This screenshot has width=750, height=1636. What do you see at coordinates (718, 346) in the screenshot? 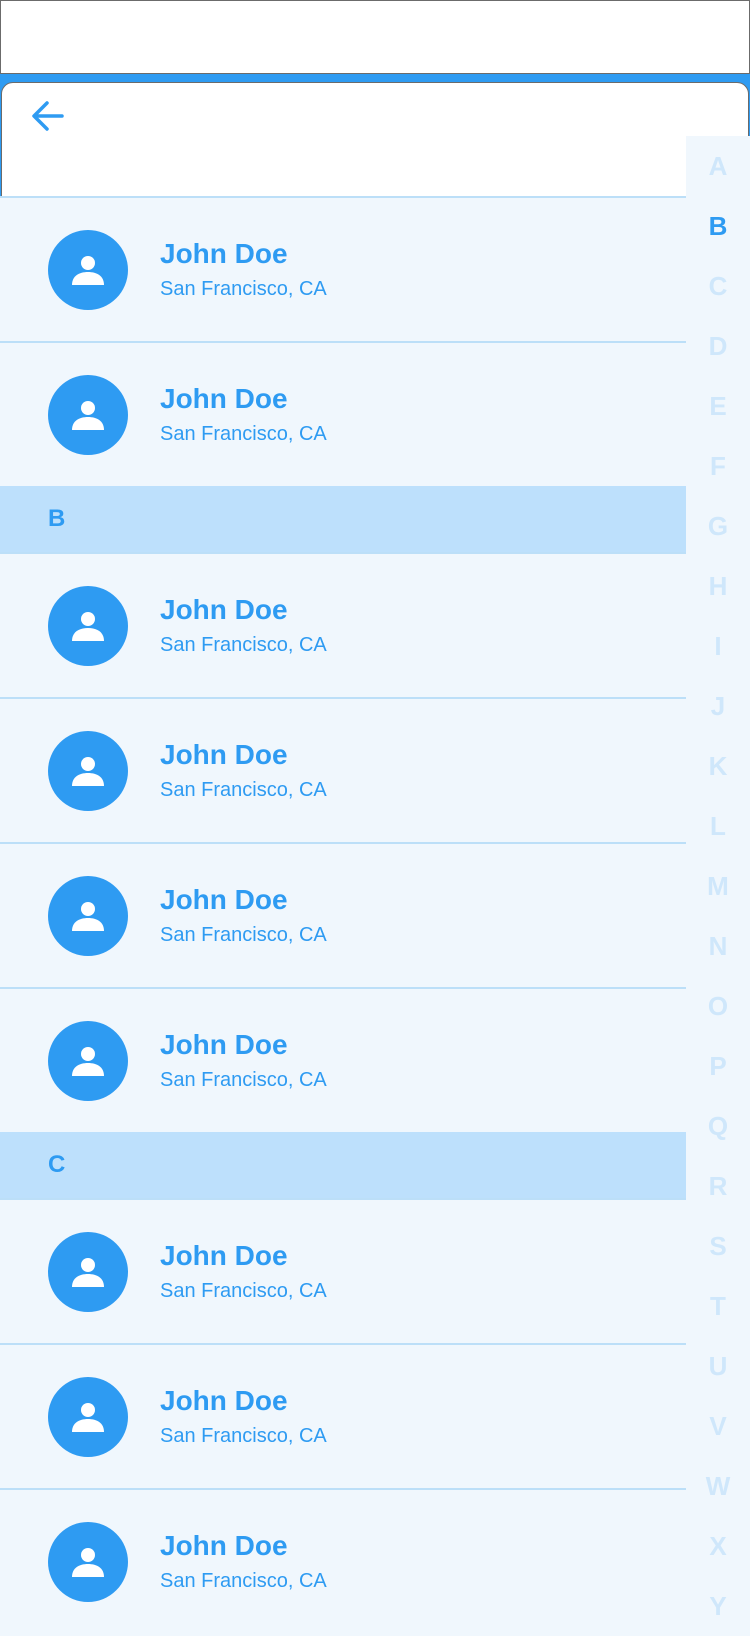
I see `index-letter-d: D` at bounding box center [718, 346].